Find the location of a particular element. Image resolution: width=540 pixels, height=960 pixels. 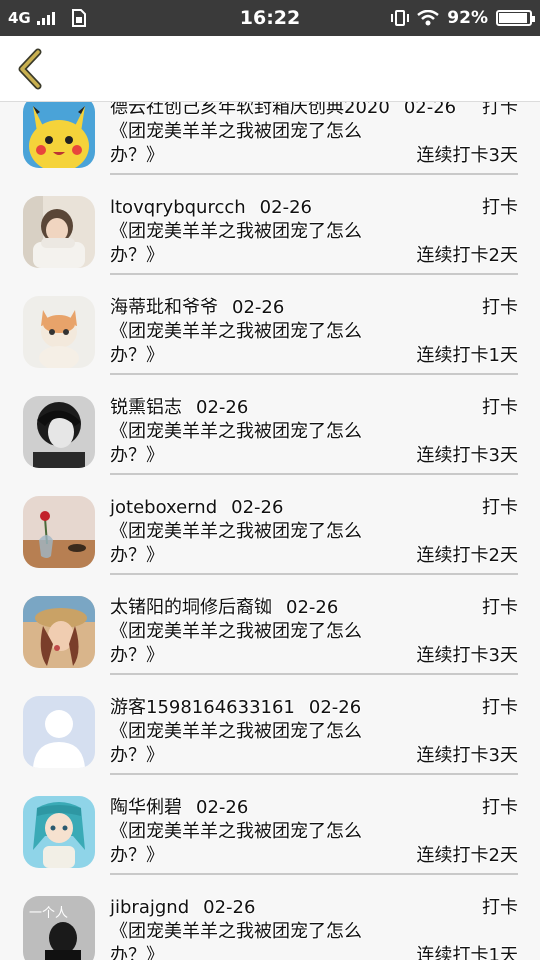

user-line: 锐熏铝志 02-26 is located at coordinates (179, 408).